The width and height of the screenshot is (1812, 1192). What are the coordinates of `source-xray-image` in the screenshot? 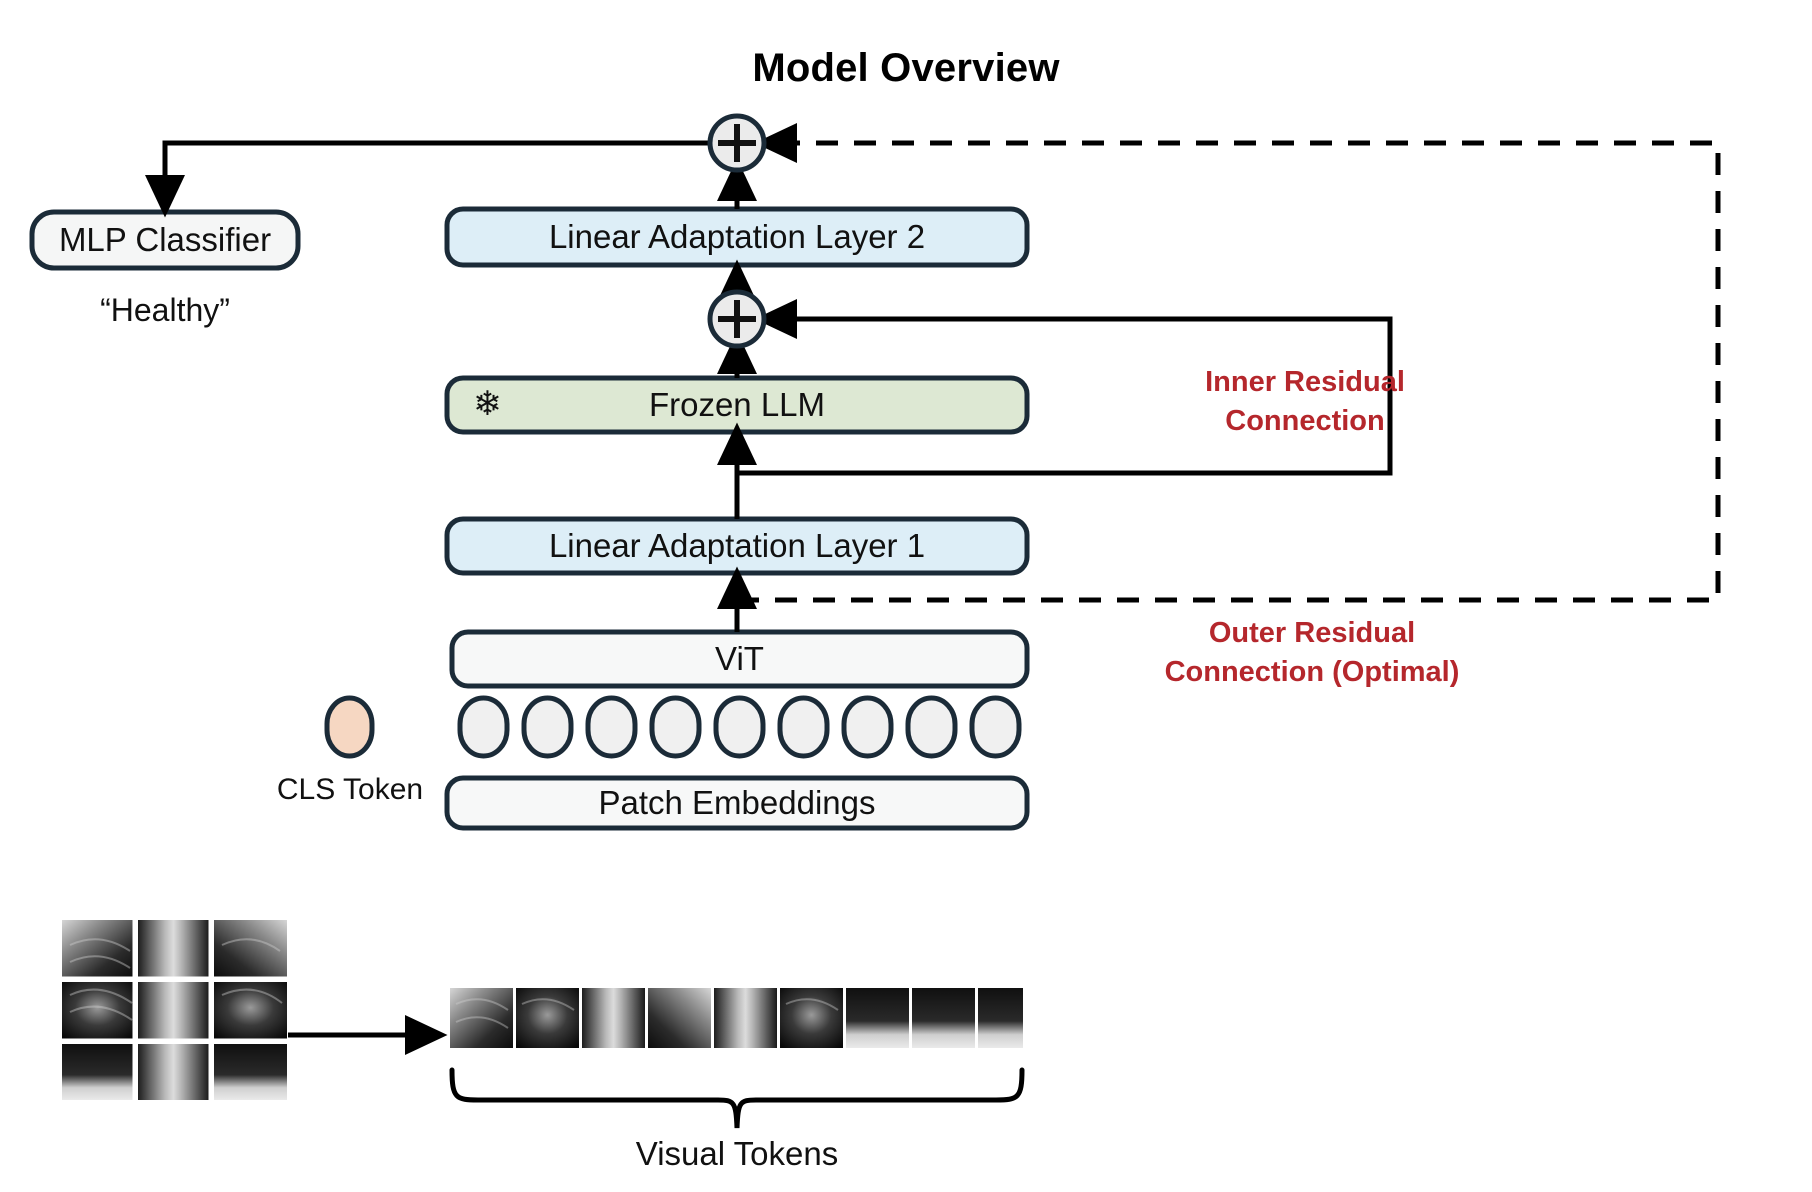 It's located at (174, 1010).